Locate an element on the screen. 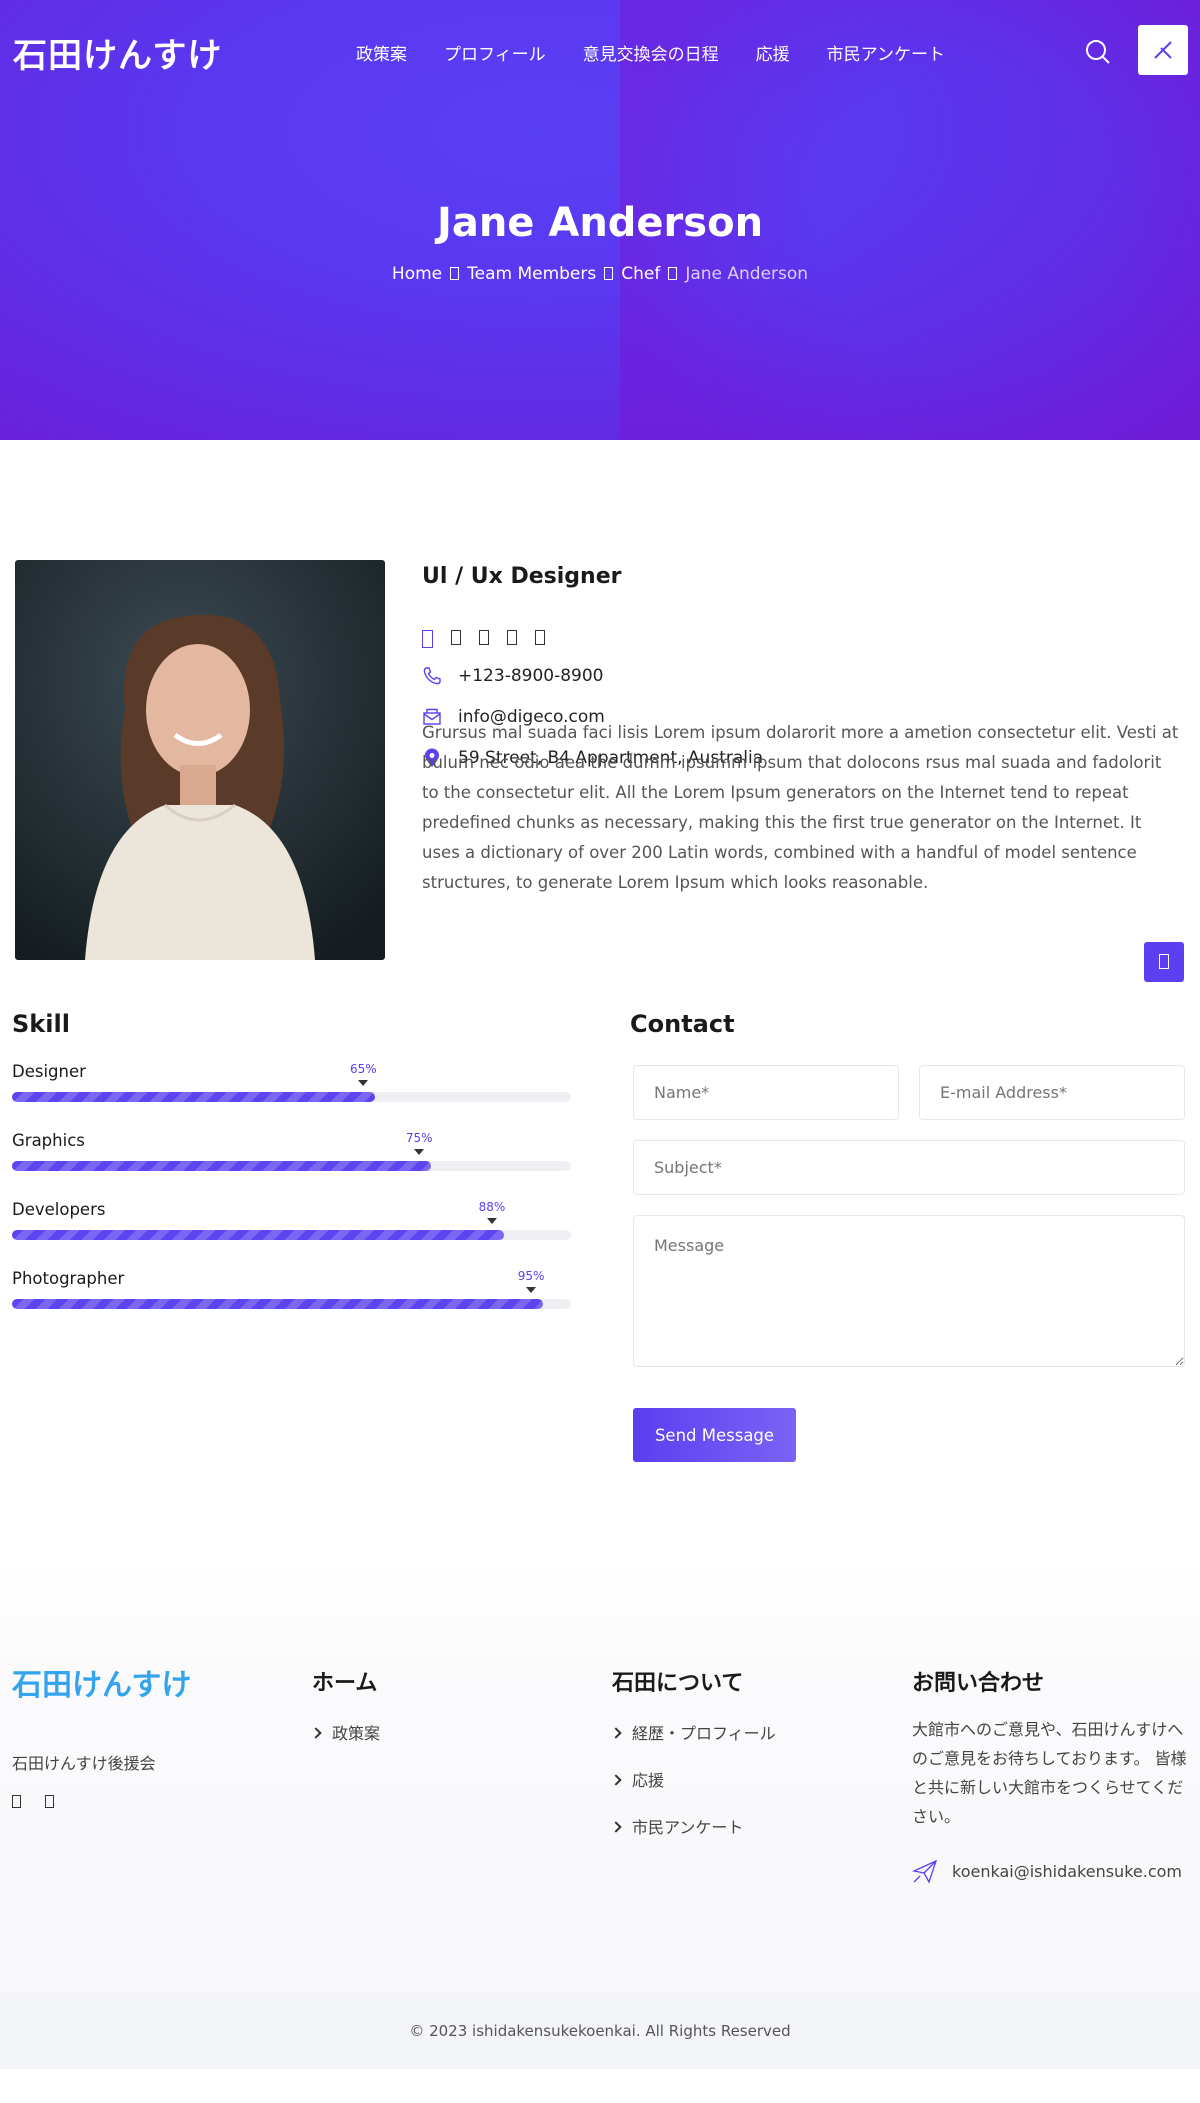 This screenshot has height=2103, width=1200. send-message-button: Send Message is located at coordinates (714, 1435).